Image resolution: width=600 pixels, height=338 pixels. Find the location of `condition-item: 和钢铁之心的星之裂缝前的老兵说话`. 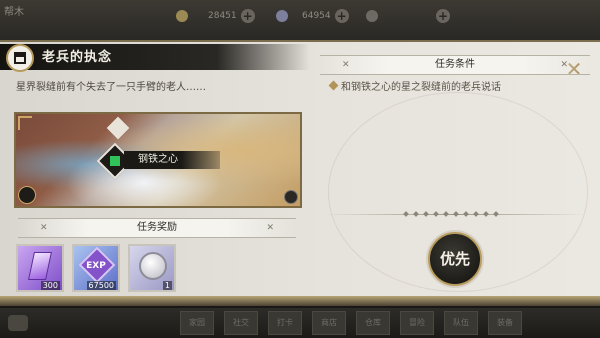

condition-item: 和钢铁之心的星之裂缝前的老兵说话 is located at coordinates (414, 85).